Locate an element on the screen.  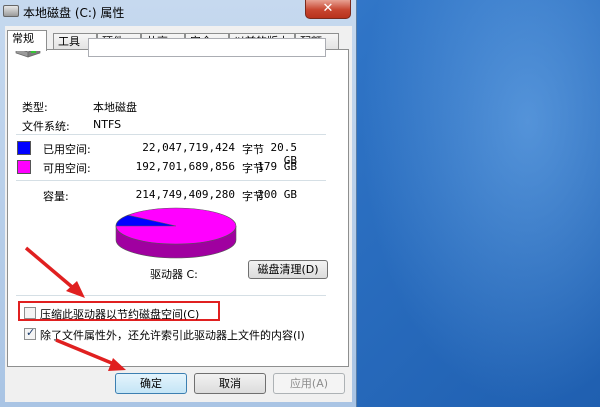
type-value: 本地磁盘 is located at coordinates (115, 107).